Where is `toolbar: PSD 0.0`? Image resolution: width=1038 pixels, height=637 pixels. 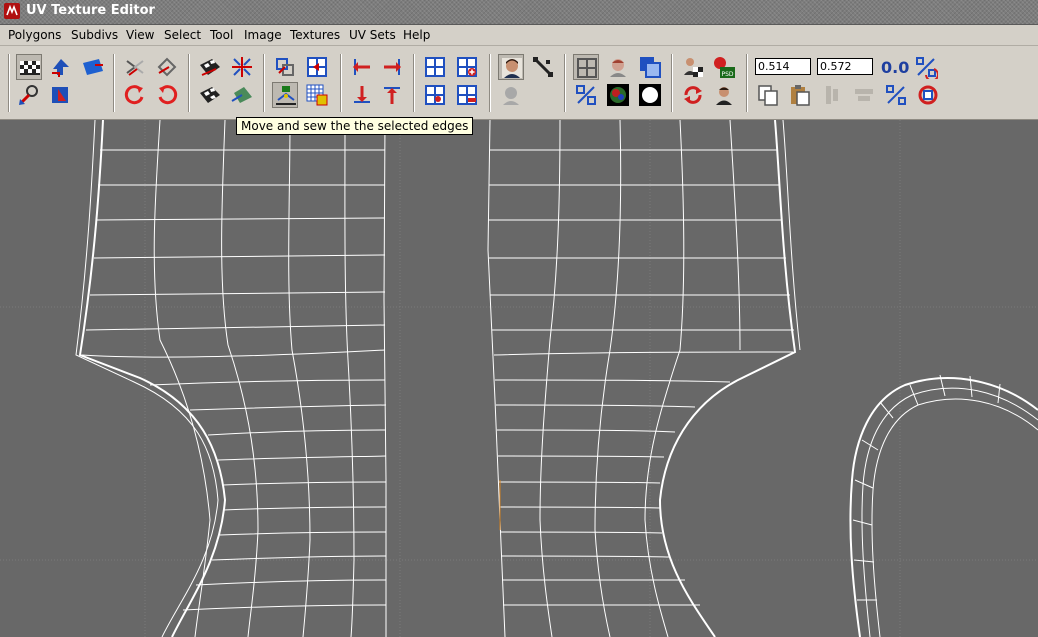 toolbar: PSD 0.0 is located at coordinates (519, 83).